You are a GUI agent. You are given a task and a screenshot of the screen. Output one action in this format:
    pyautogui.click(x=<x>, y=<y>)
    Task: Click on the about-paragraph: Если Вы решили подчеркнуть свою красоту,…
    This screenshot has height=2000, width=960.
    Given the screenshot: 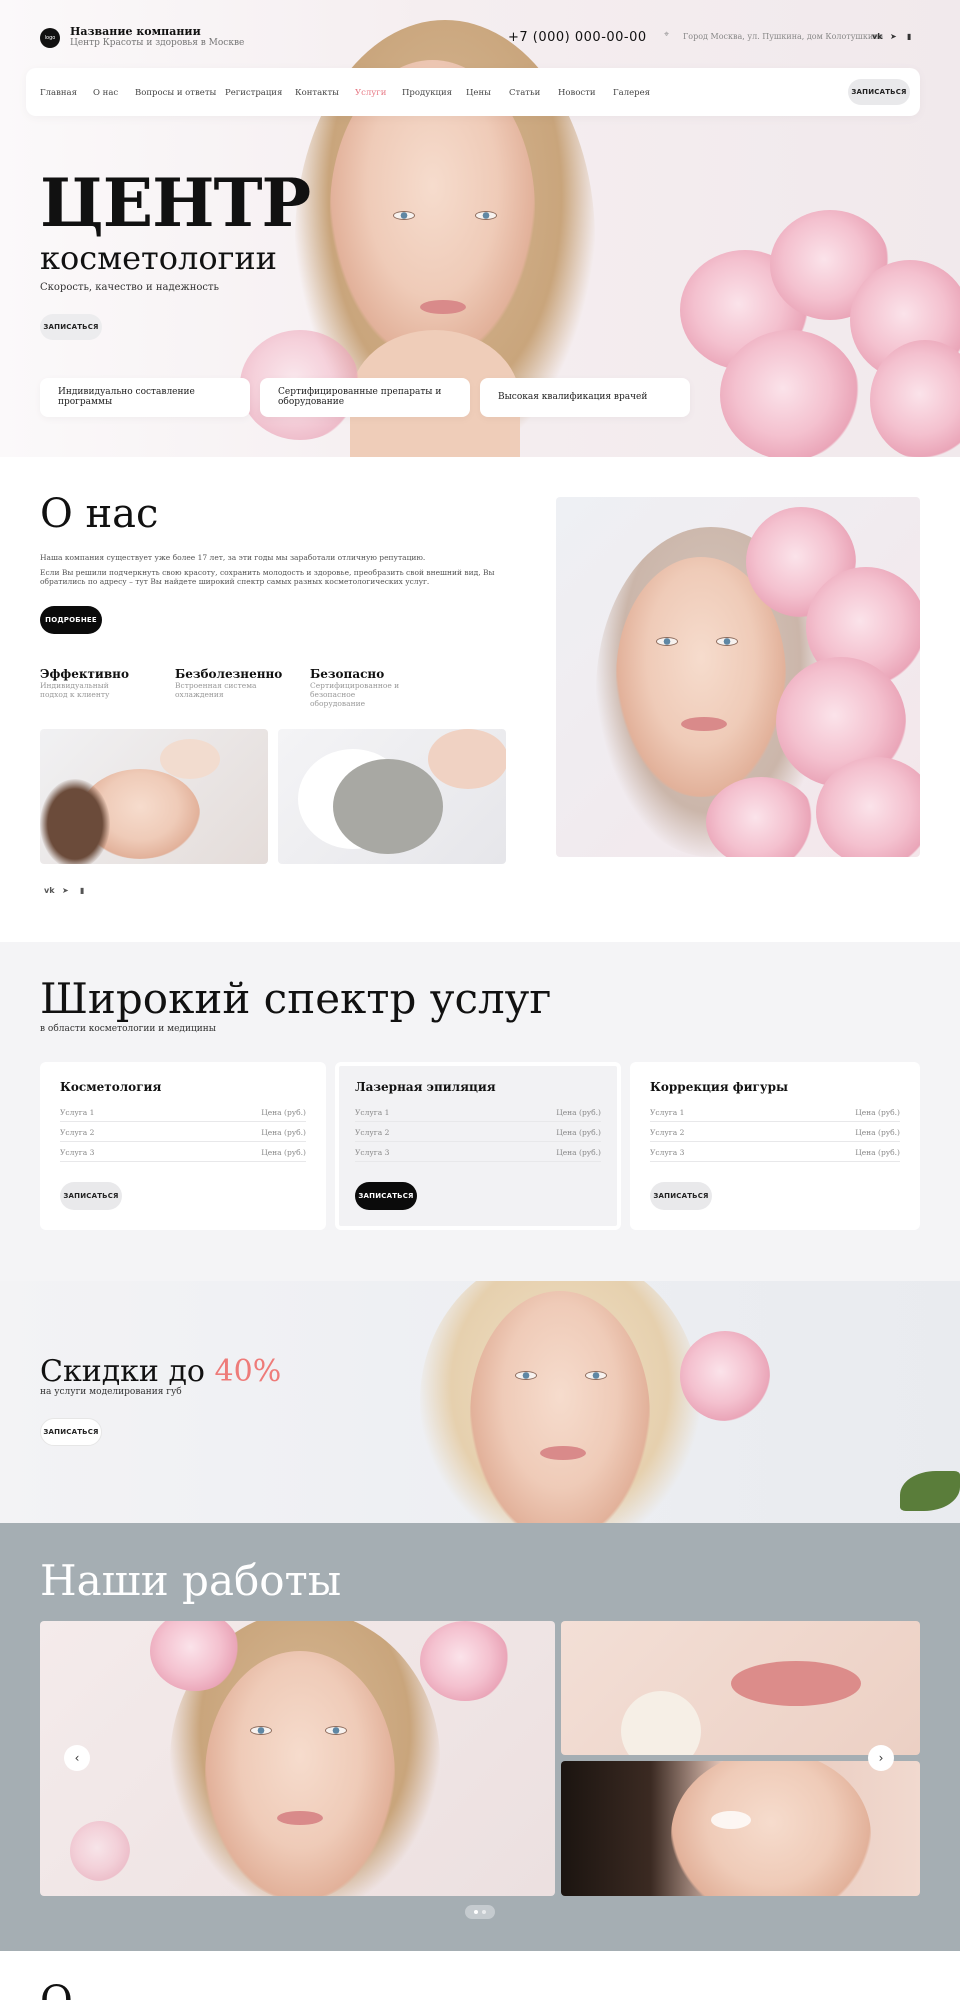 What is the action you would take?
    pyautogui.click(x=267, y=577)
    